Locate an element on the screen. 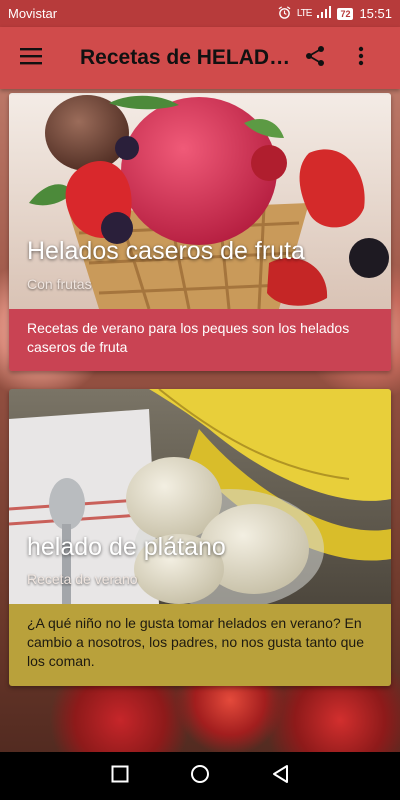 The width and height of the screenshot is (400, 800). home-button is located at coordinates (200, 776).